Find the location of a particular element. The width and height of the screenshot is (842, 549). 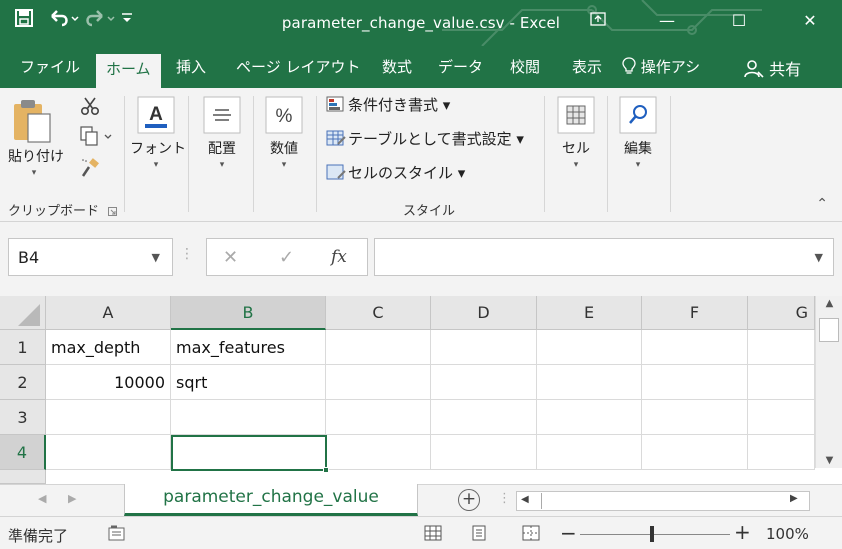

sheet-next-icon: ▶ is located at coordinates (72, 498).